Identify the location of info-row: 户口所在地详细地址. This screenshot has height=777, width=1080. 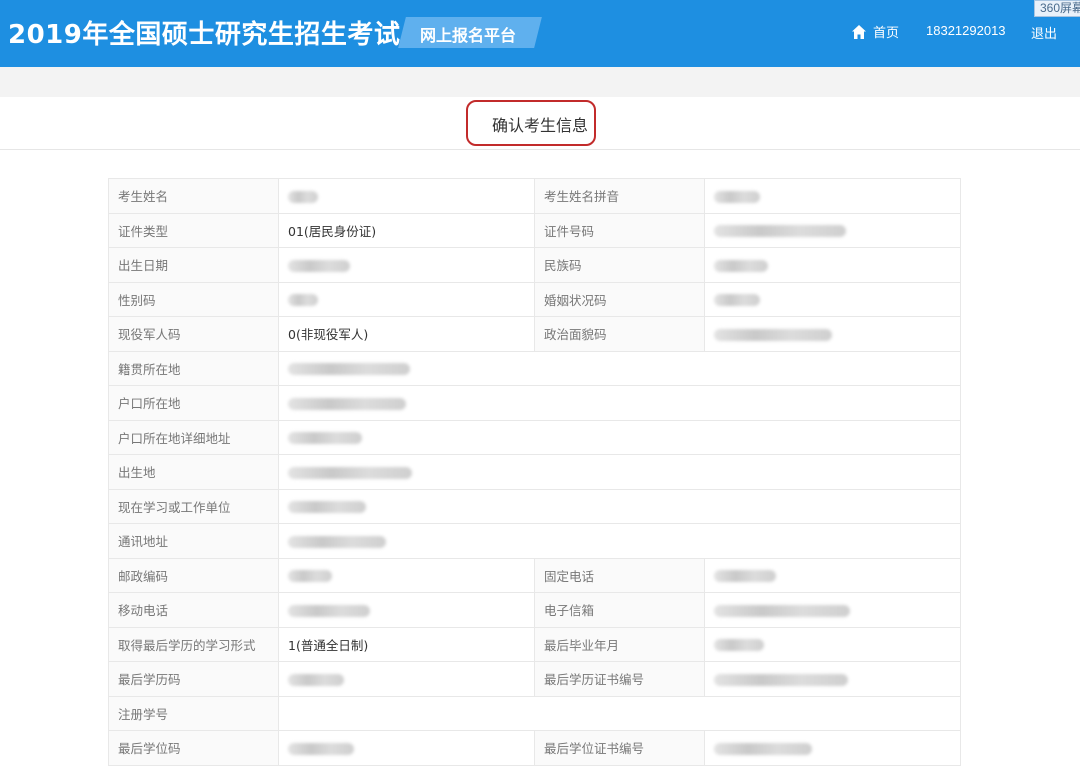
(534, 437).